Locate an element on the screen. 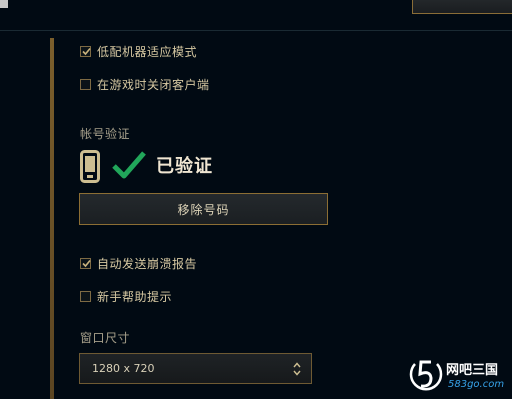 The image size is (512, 399). close-client-checkbox is located at coordinates (85, 84).